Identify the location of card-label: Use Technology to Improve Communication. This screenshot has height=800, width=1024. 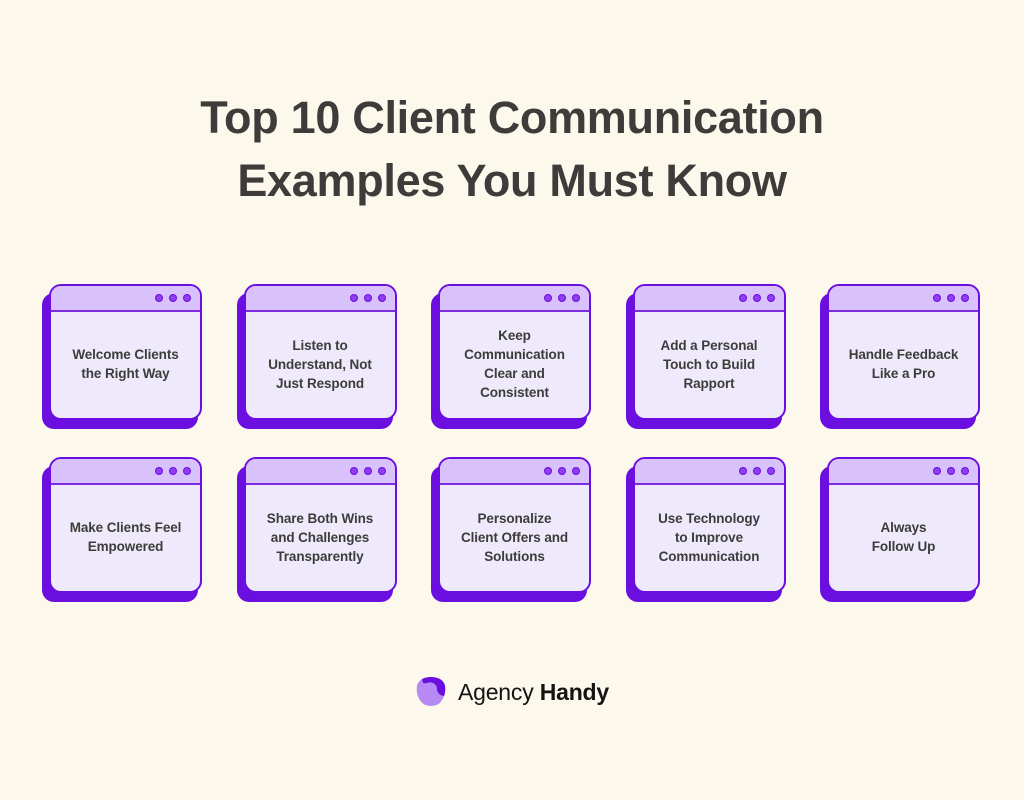
(709, 537).